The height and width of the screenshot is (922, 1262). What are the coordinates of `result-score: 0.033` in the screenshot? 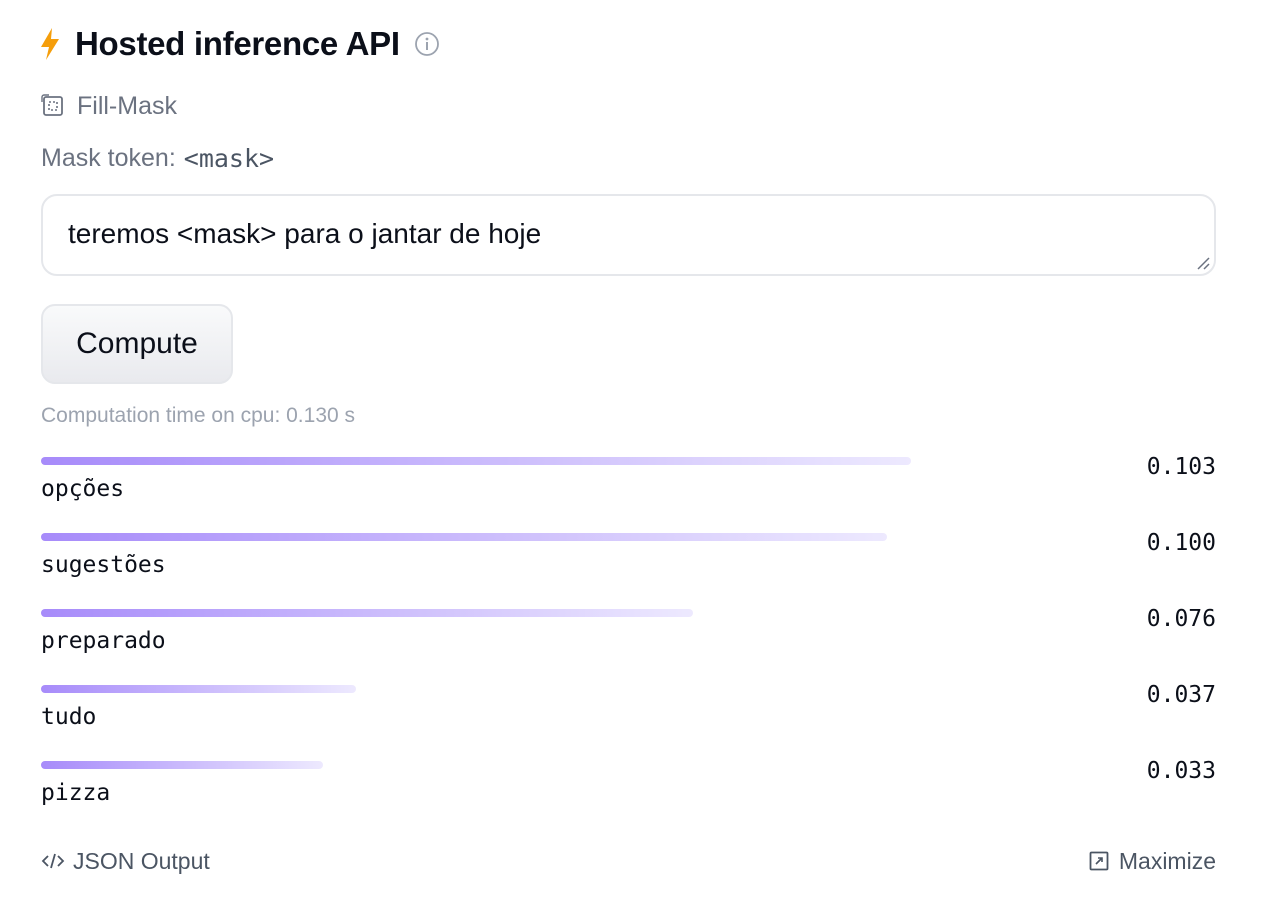 It's located at (1181, 771).